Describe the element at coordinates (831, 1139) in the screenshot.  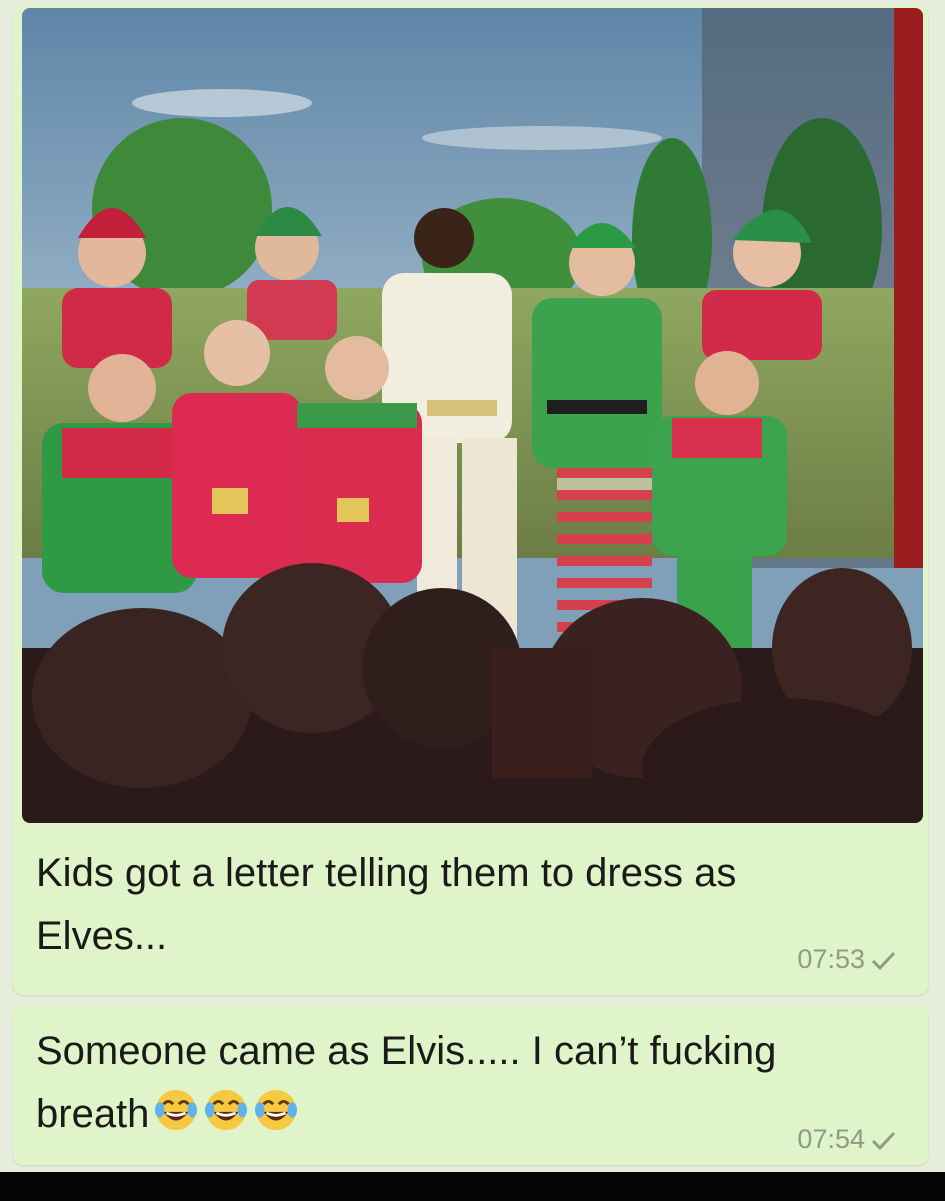
I see `message-timestamp: 07:54` at that location.